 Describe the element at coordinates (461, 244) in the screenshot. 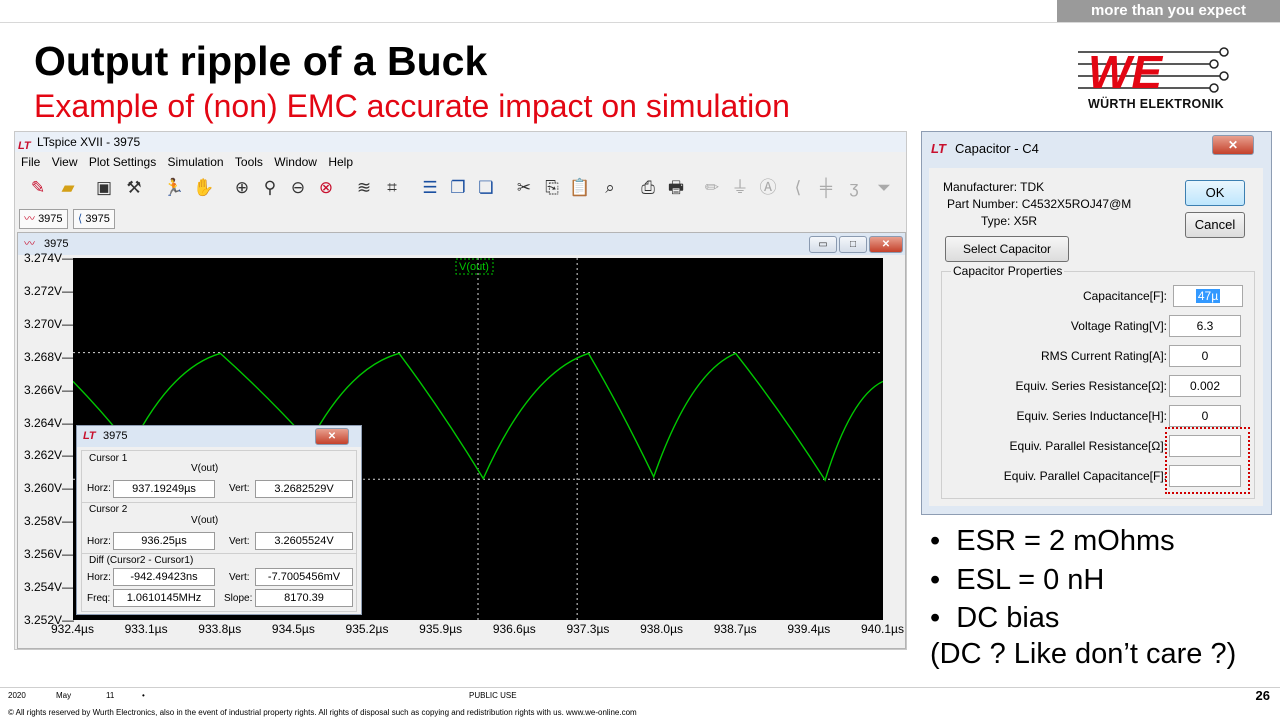

I see `waveform-titlebar: 〰 3975 ▭ □ ✕` at that location.